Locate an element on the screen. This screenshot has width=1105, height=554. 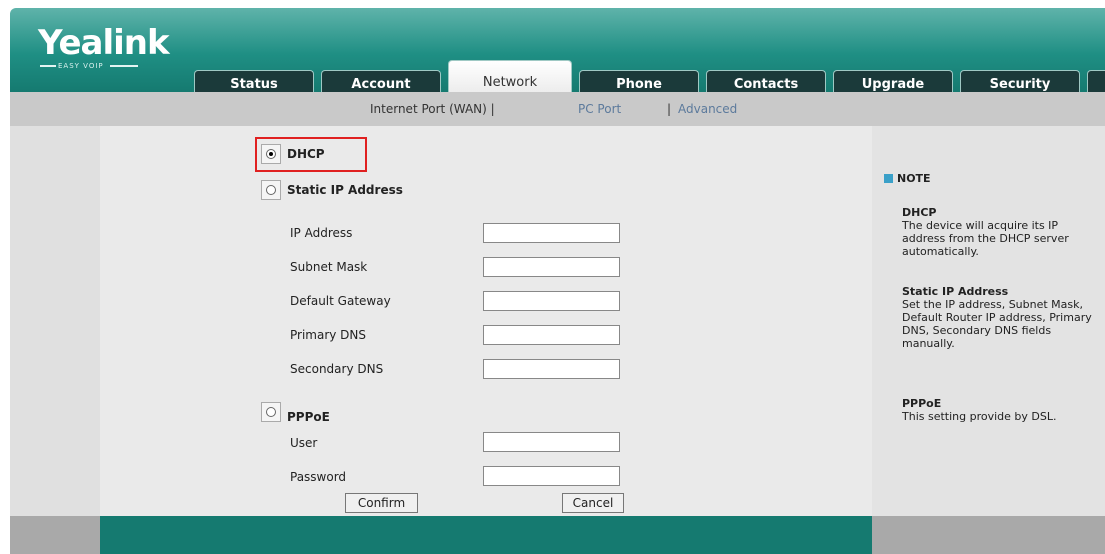
note-dhcp-heading: DHCP is located at coordinates (919, 212).